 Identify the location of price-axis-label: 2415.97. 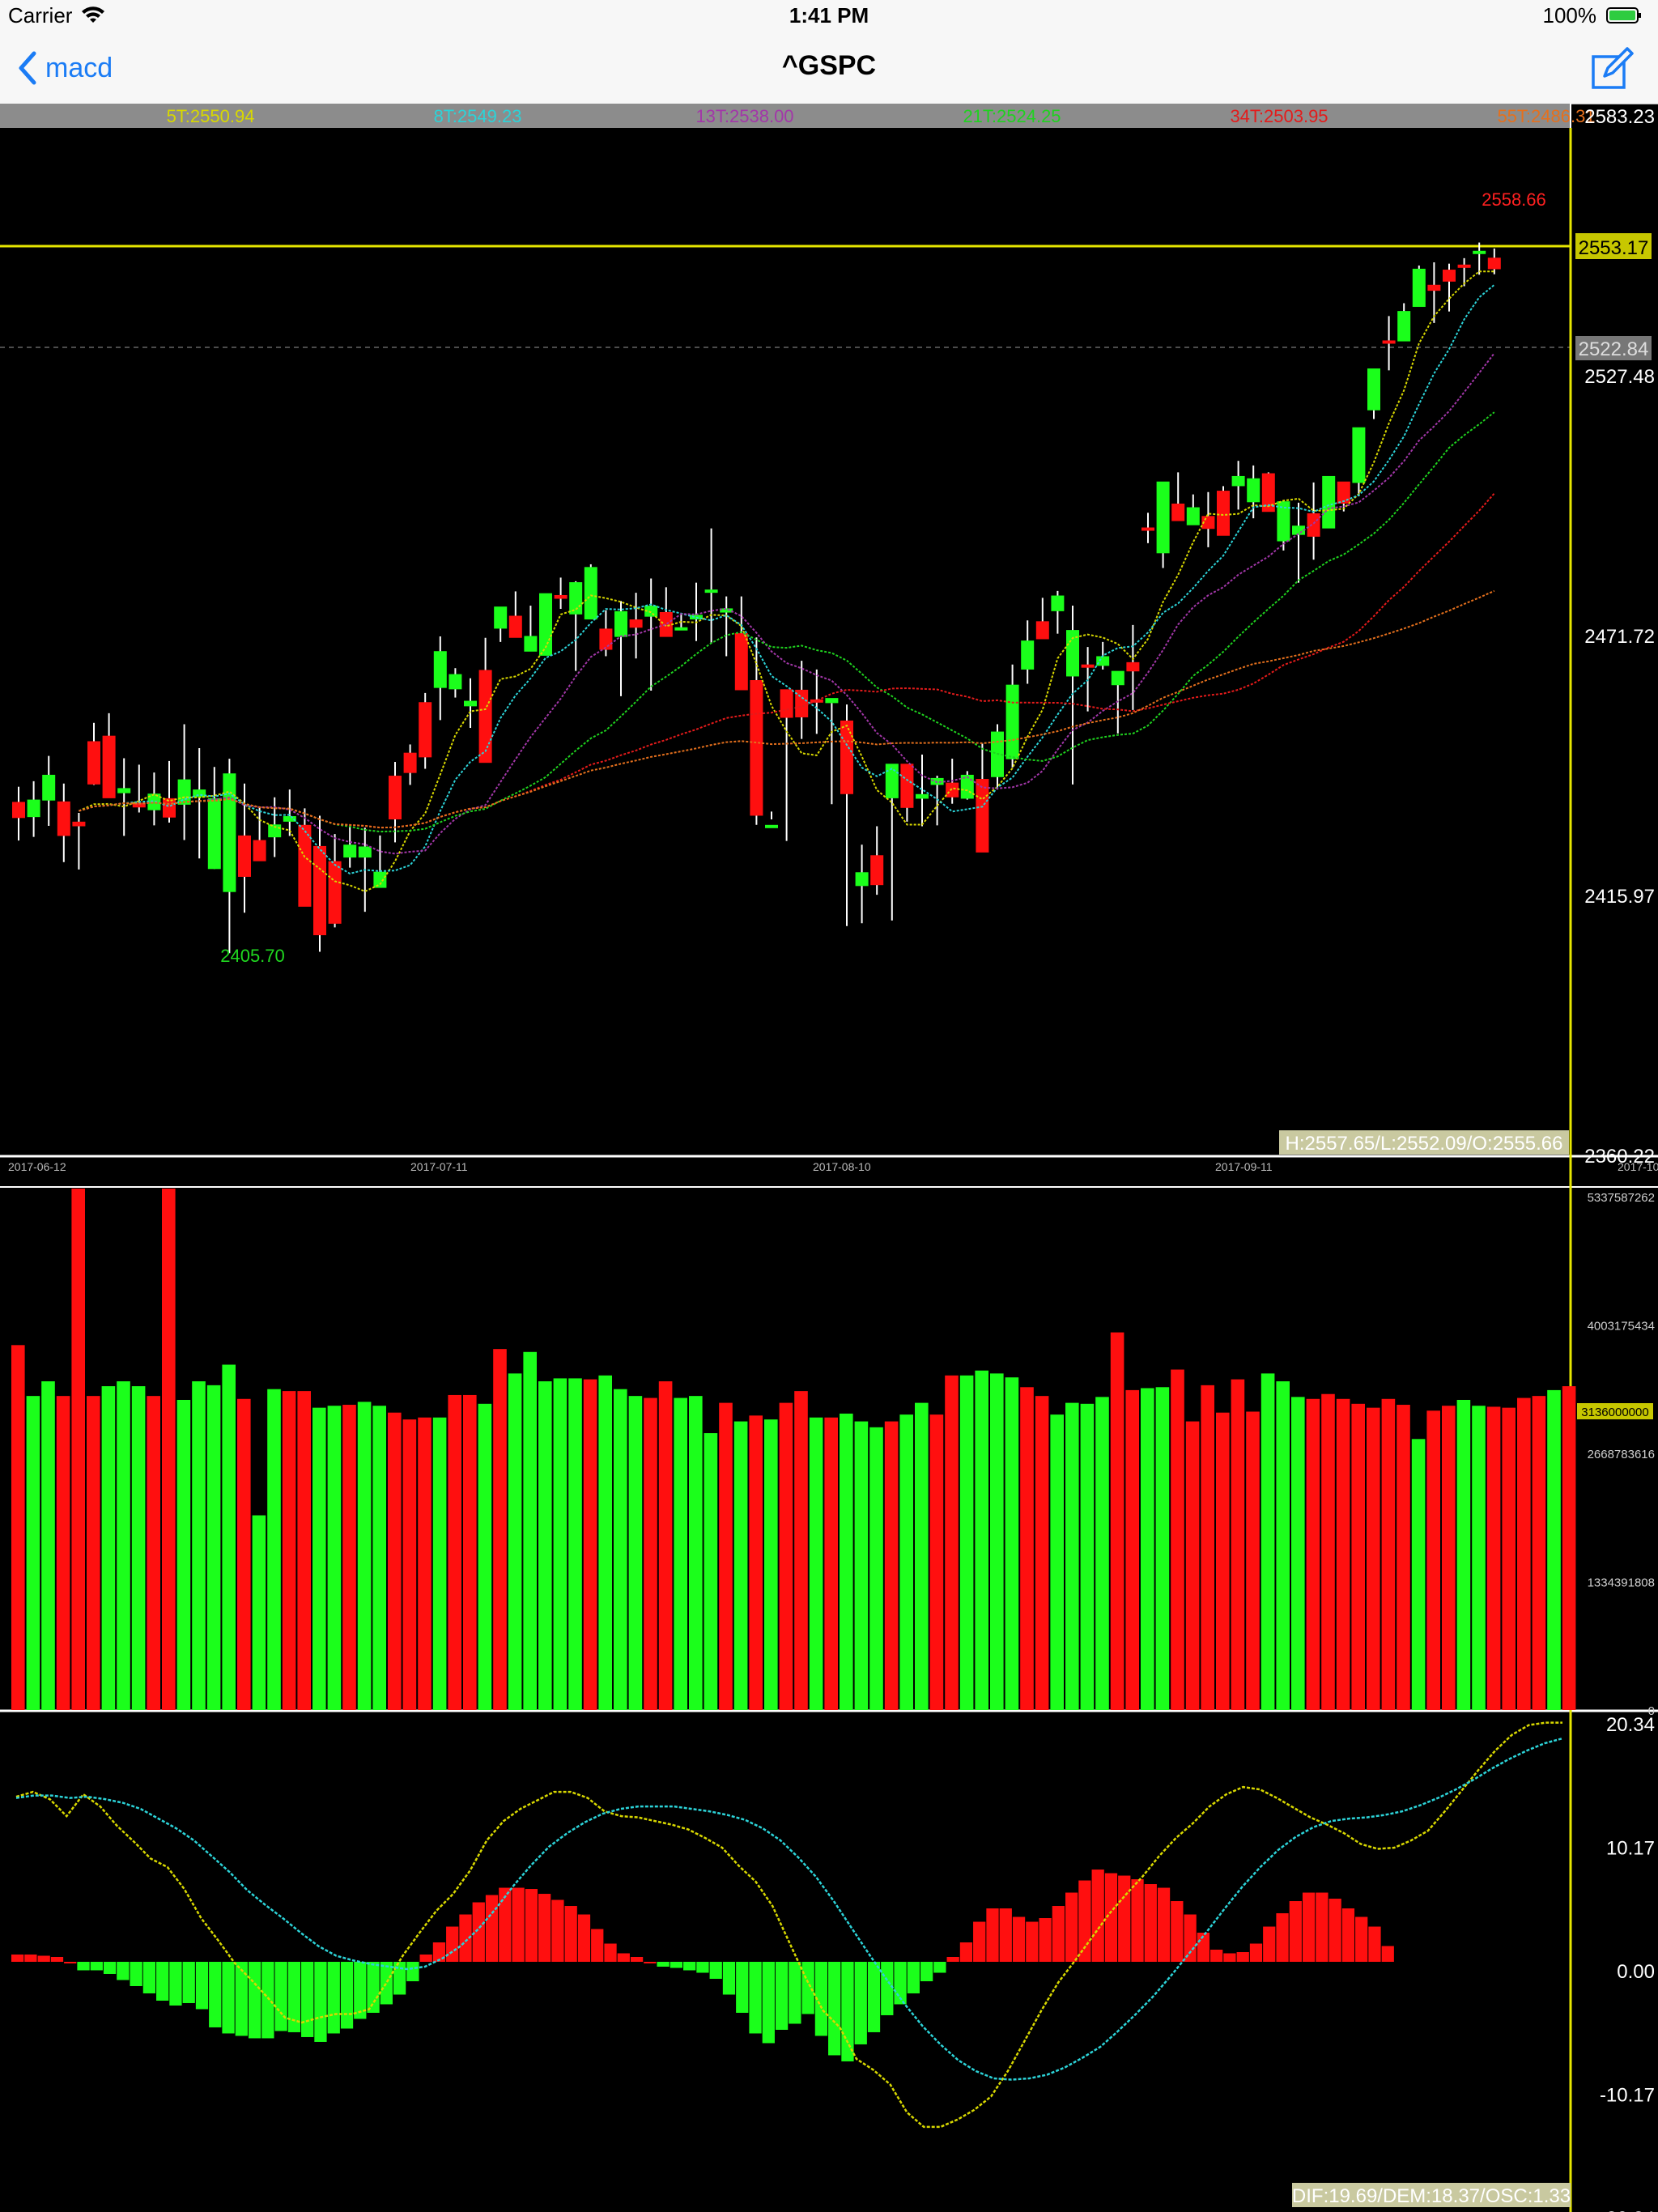
(1619, 897).